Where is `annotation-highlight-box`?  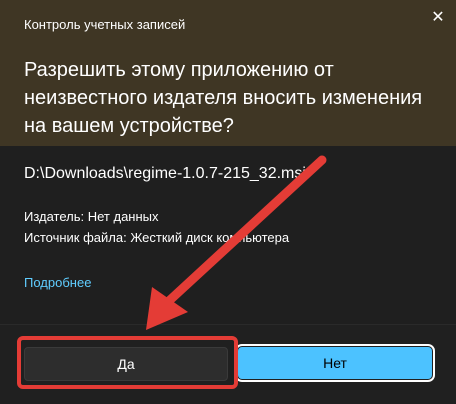 annotation-highlight-box is located at coordinates (127, 362).